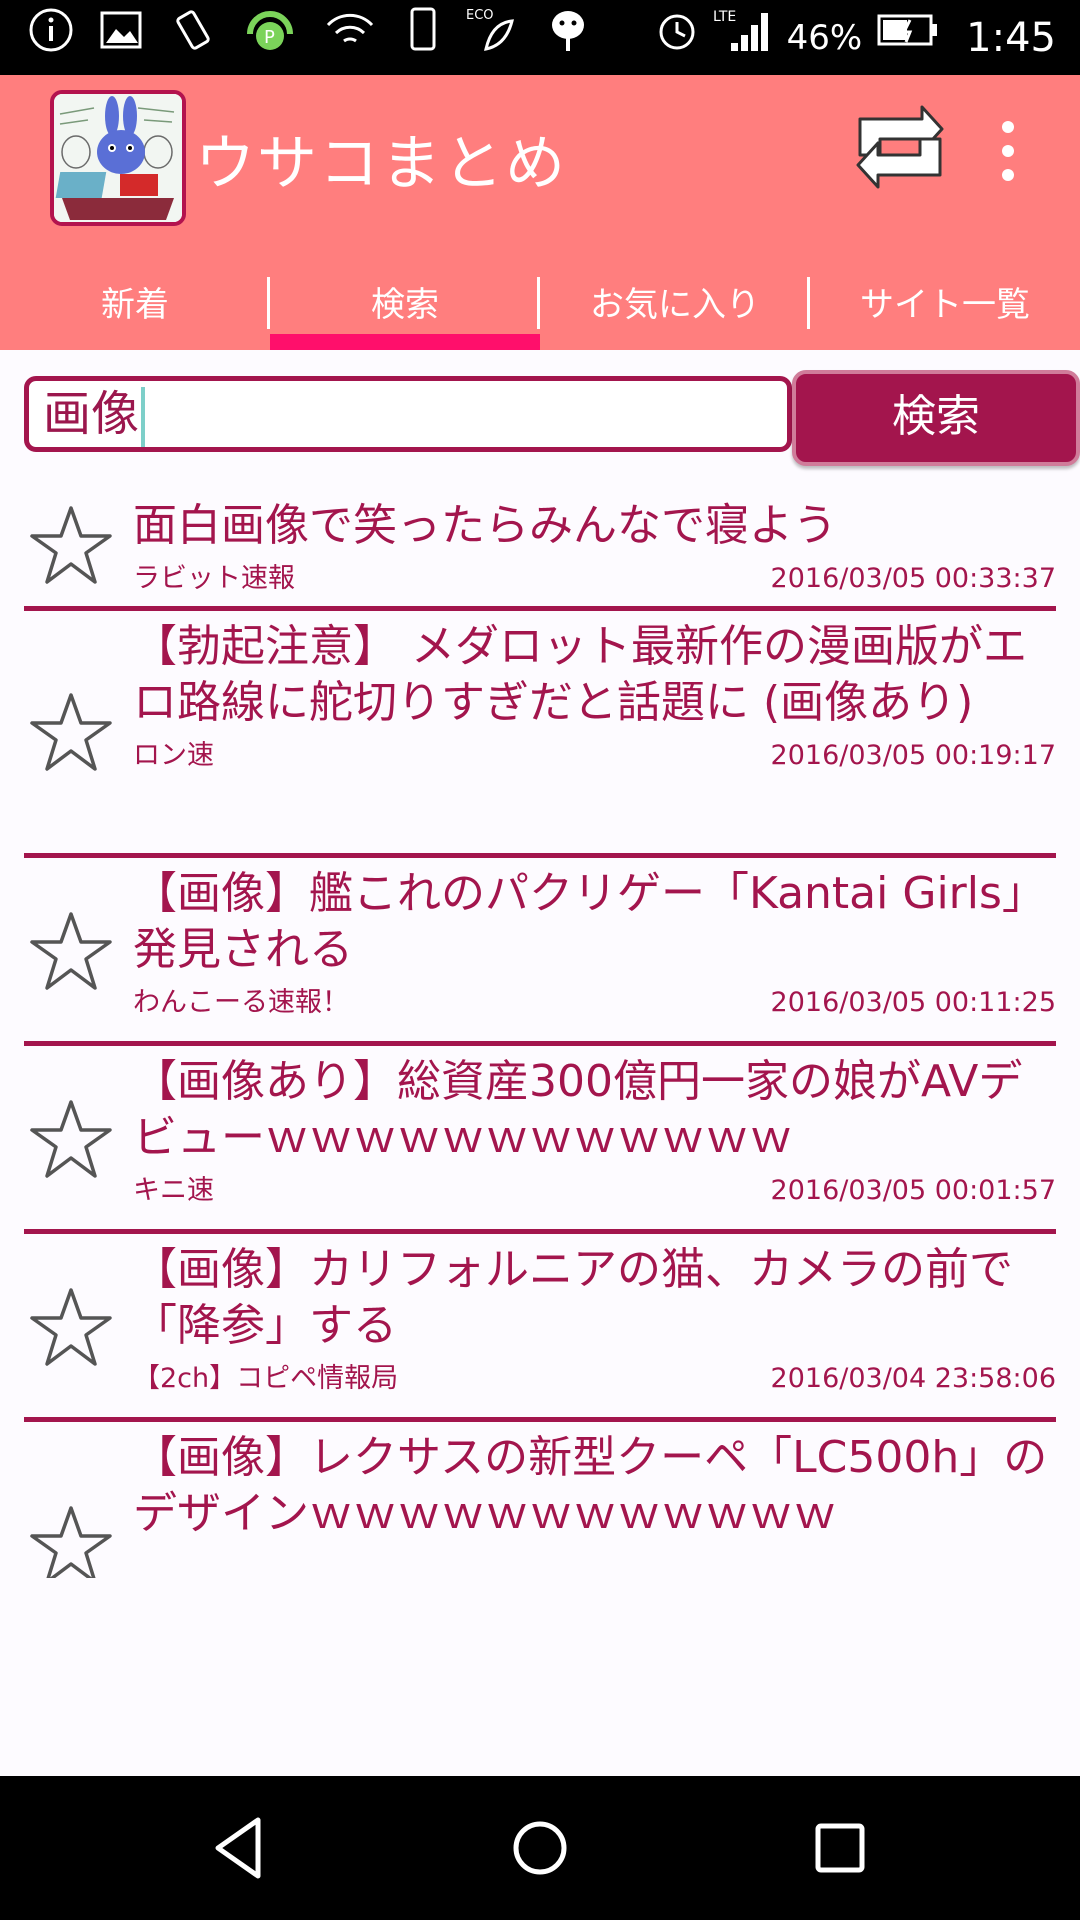 The height and width of the screenshot is (1920, 1080). I want to click on clock: 1:45, so click(1011, 38).